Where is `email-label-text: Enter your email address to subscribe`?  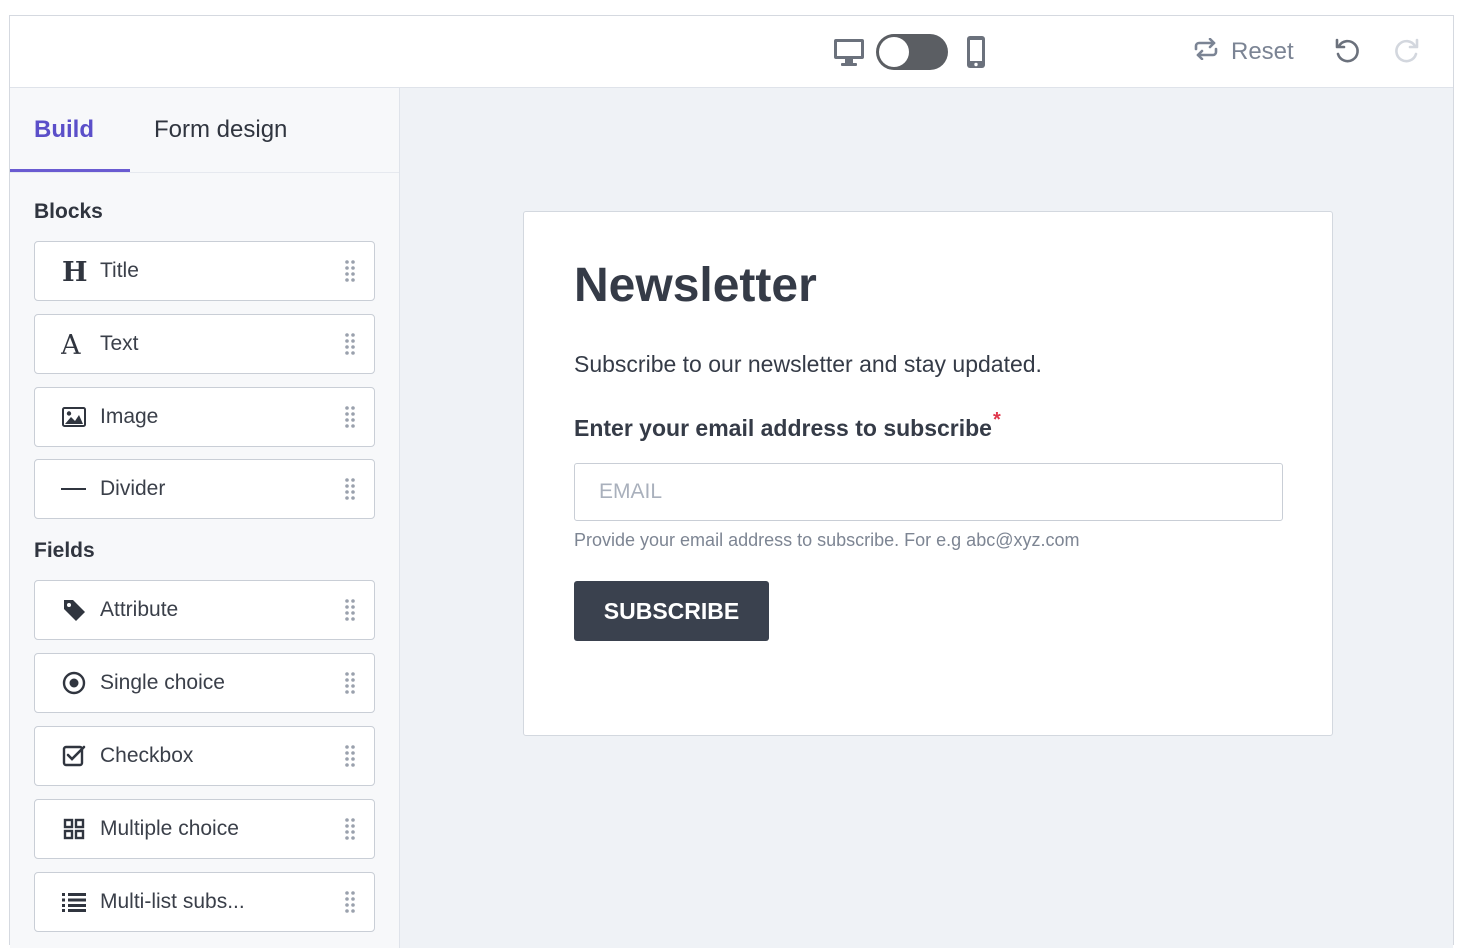 email-label-text: Enter your email address to subscribe is located at coordinates (783, 428).